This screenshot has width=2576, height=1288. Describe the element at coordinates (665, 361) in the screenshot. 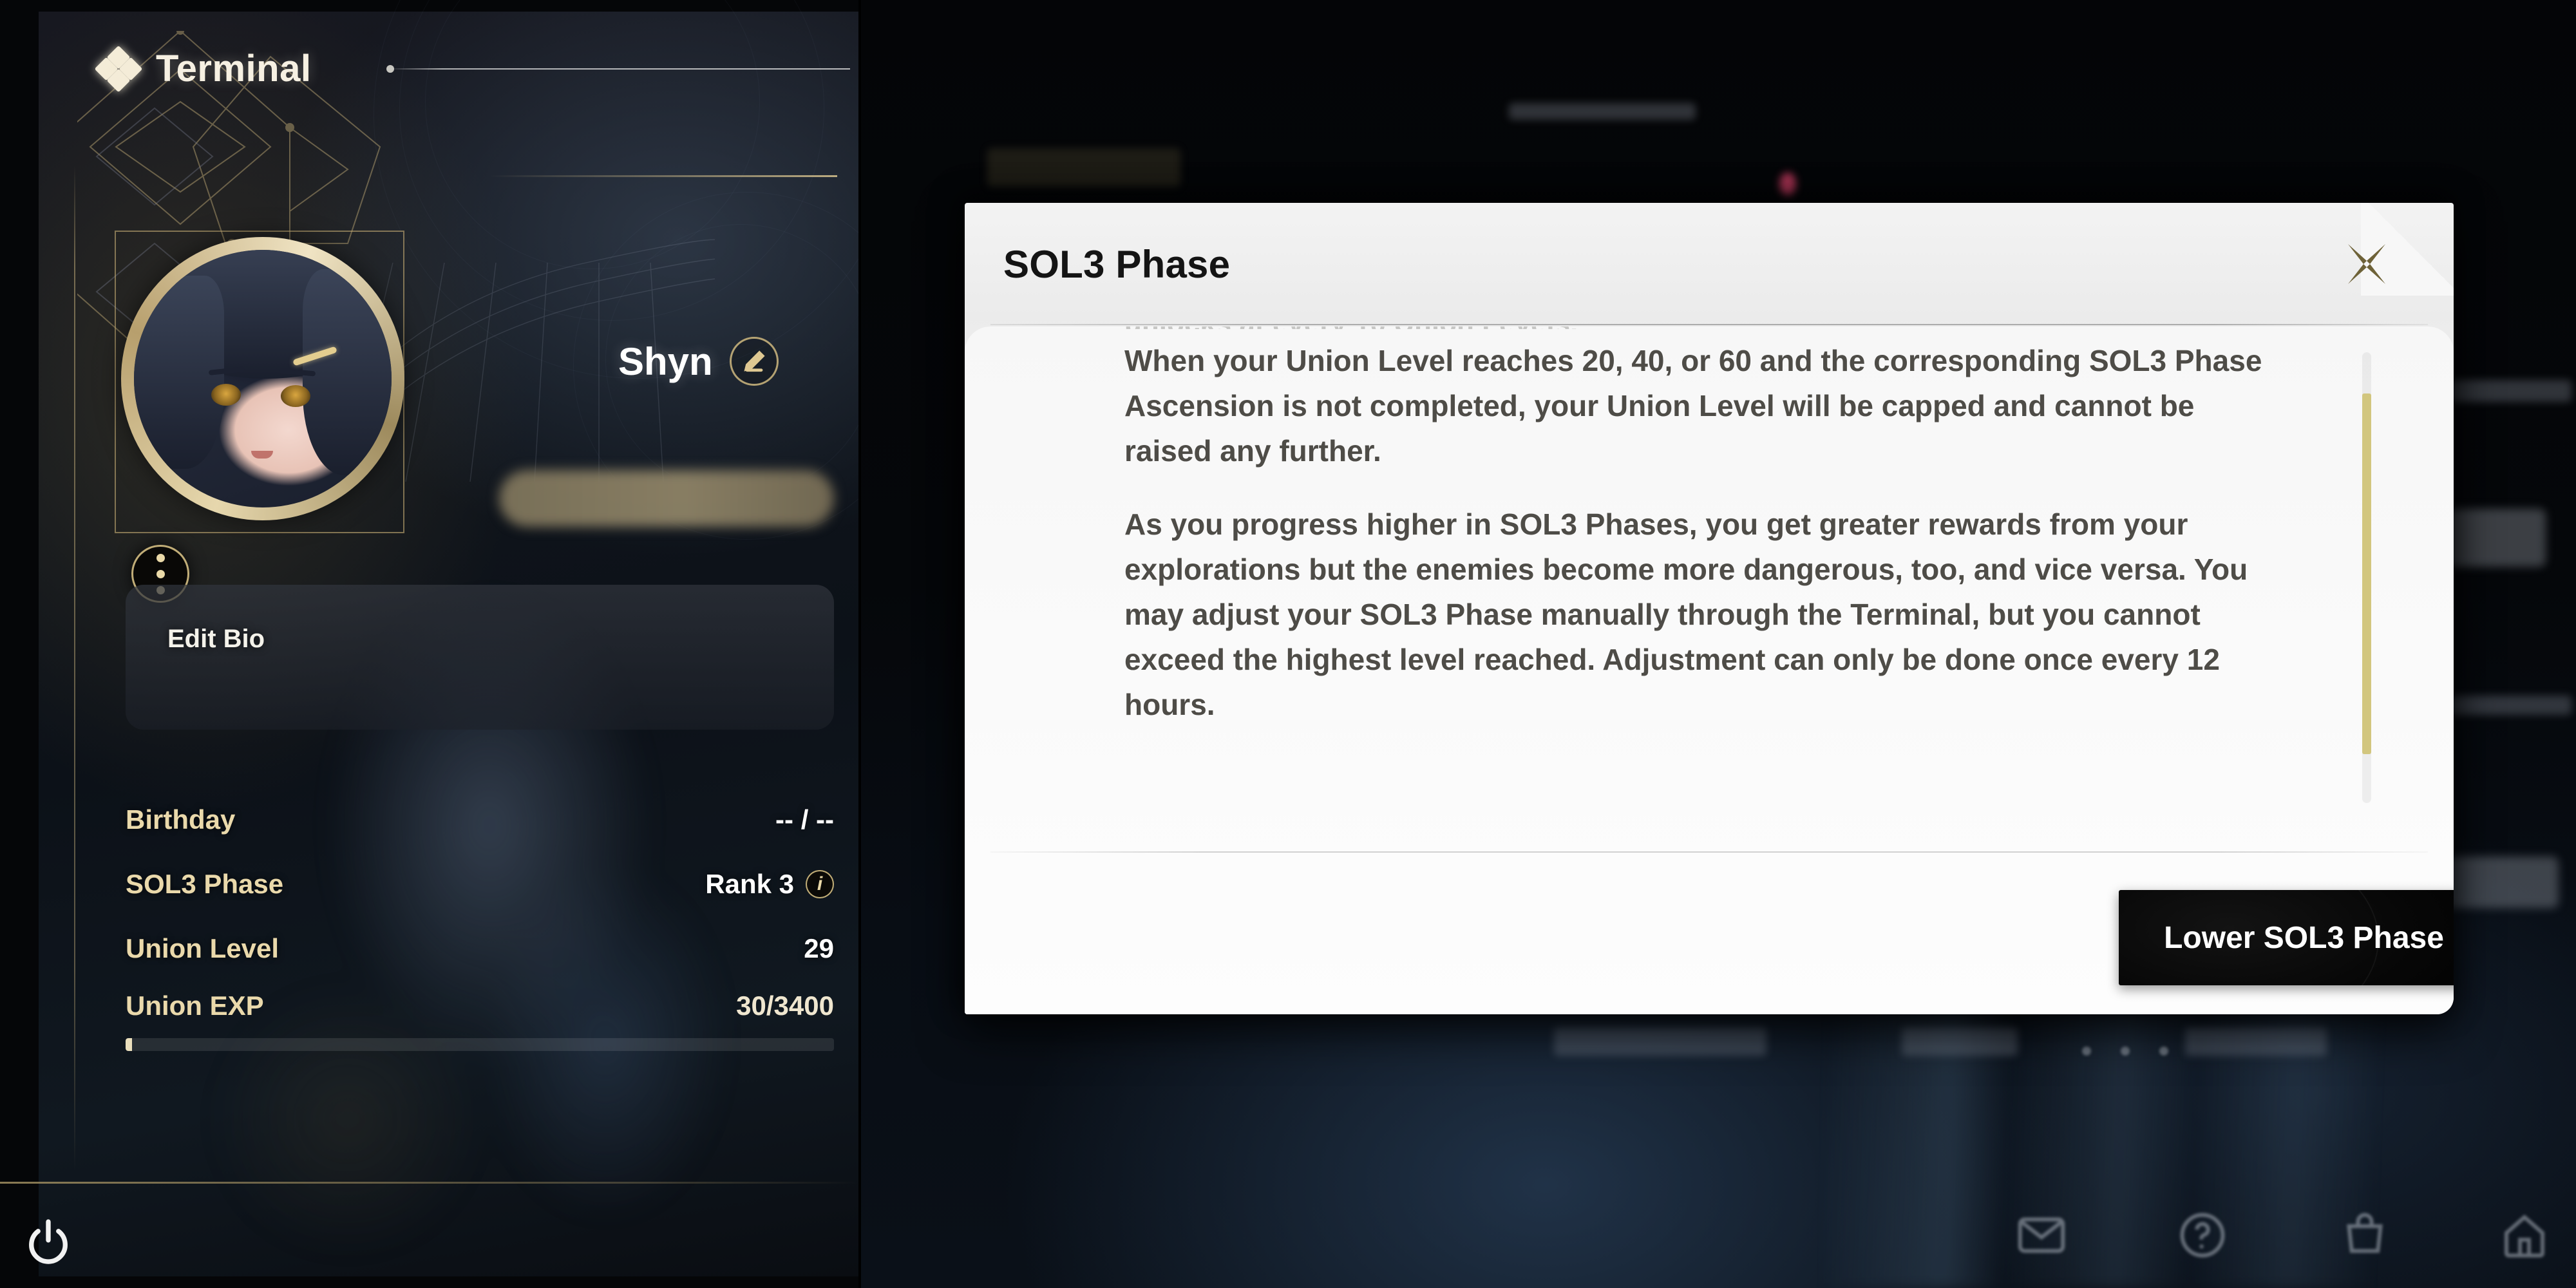

I see `player-name: Shyn` at that location.